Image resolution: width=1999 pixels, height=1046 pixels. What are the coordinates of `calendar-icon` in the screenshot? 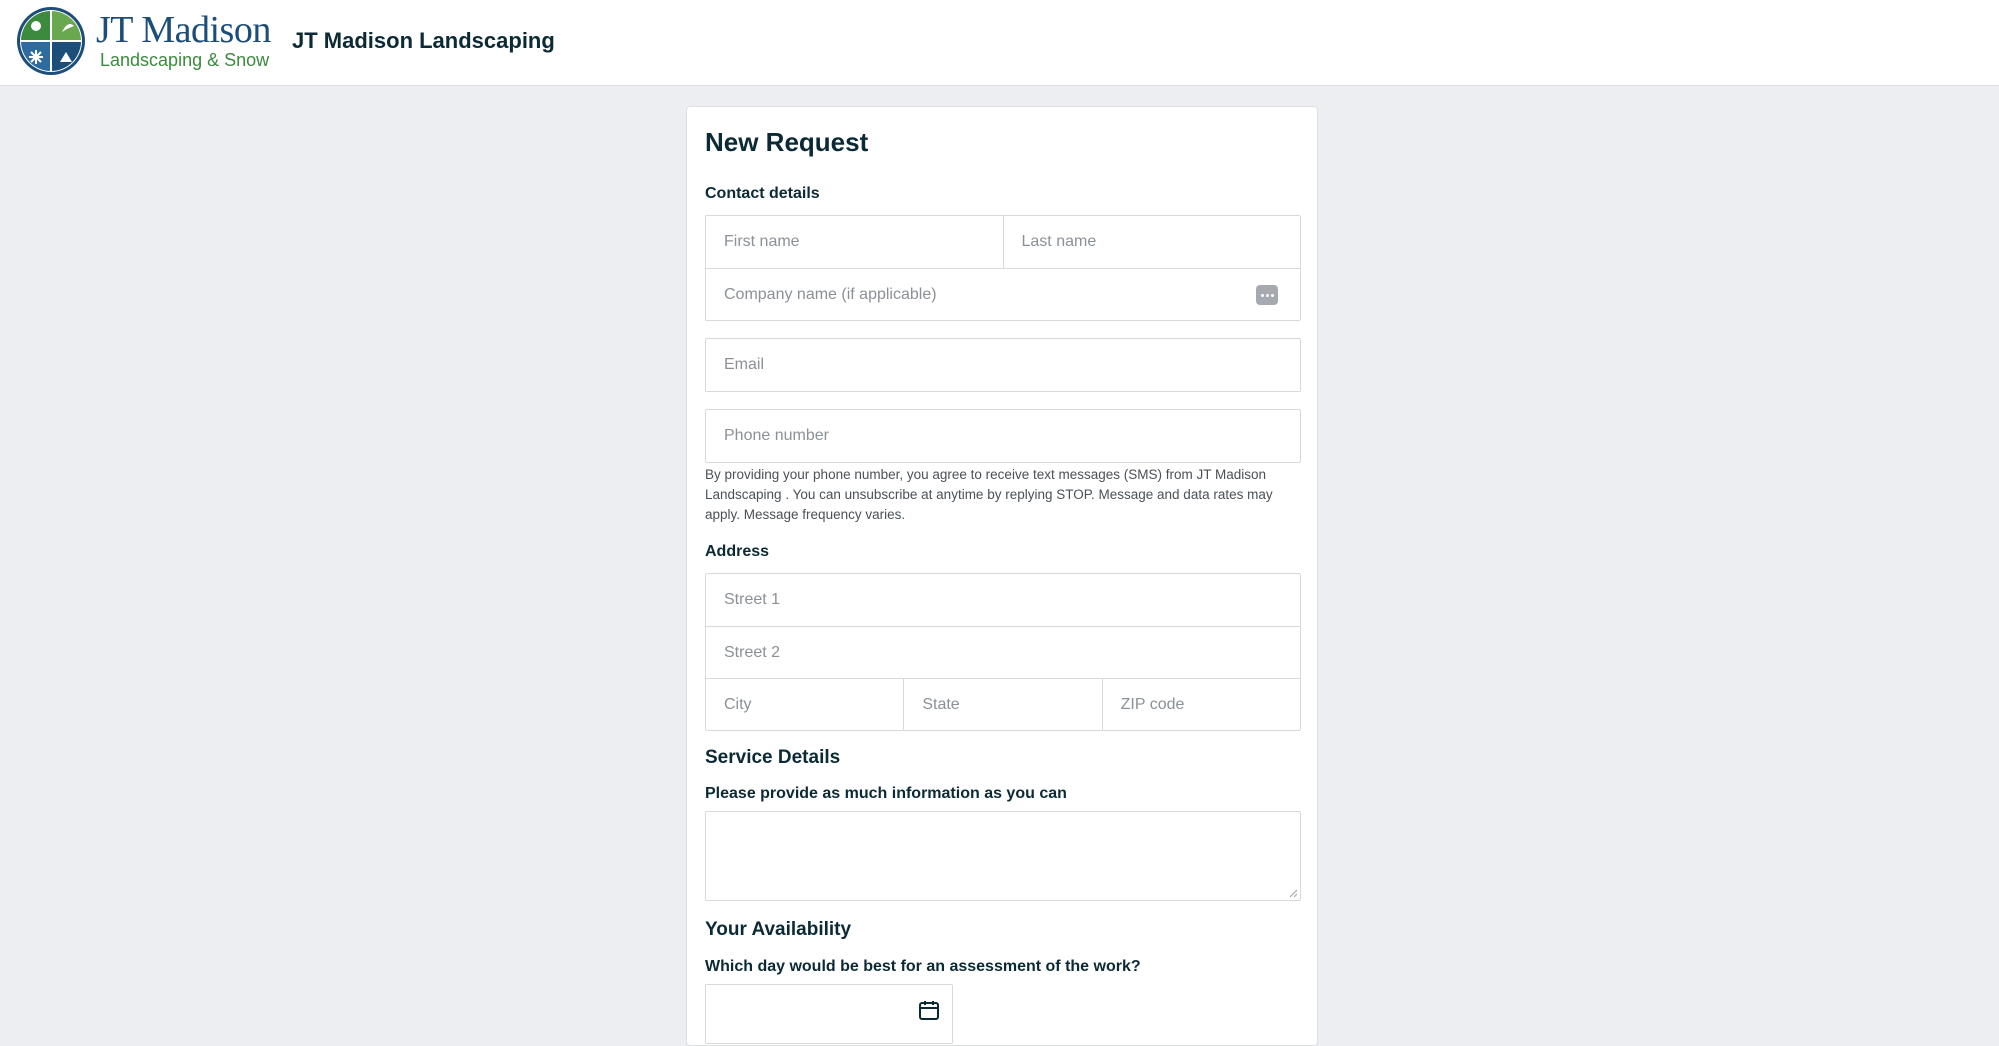 It's located at (929, 1010).